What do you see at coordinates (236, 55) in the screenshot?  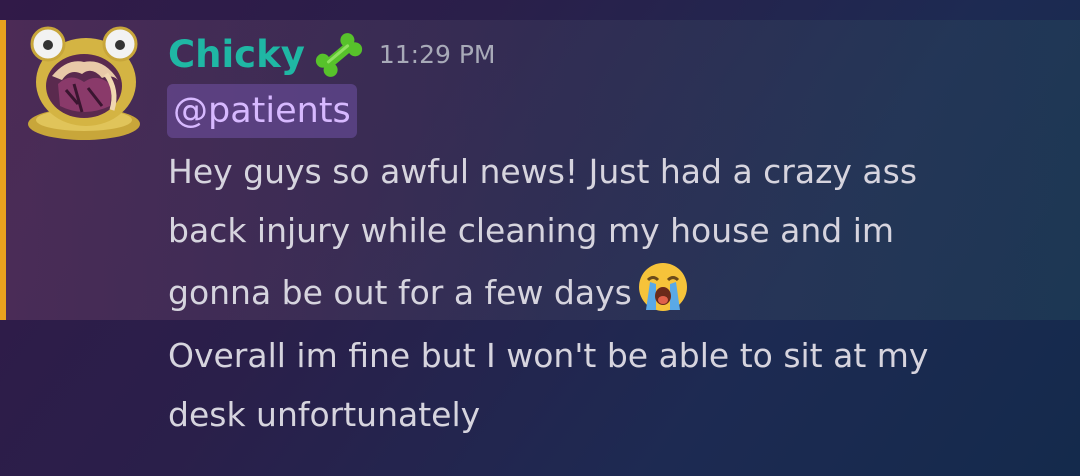 I see `username: Chicky` at bounding box center [236, 55].